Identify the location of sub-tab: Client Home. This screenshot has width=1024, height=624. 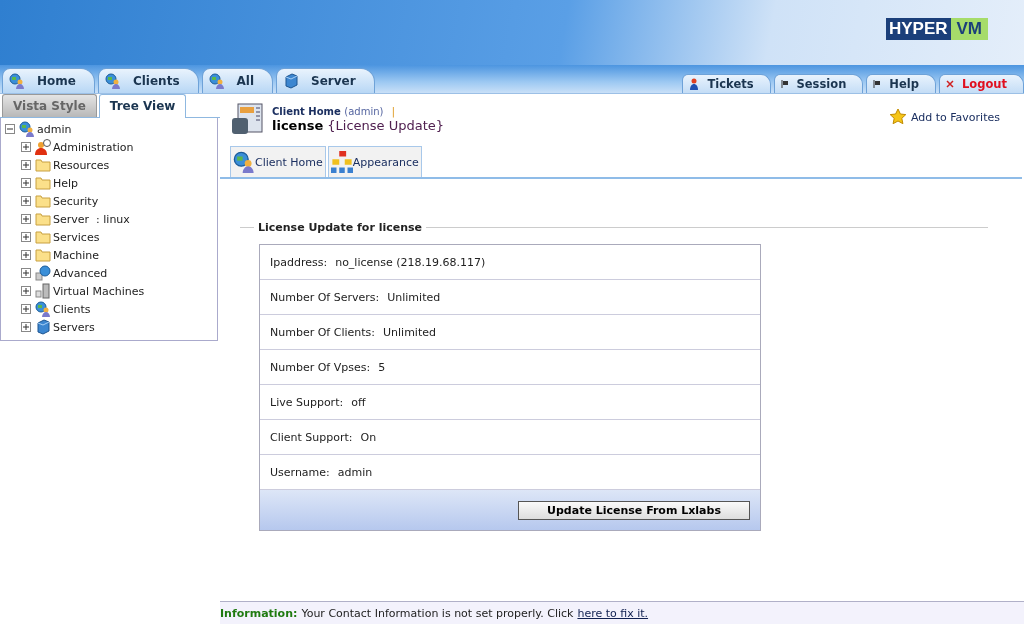
(278, 161).